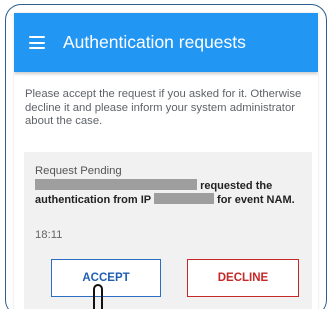  What do you see at coordinates (98, 296) in the screenshot?
I see `cable-loop` at bounding box center [98, 296].